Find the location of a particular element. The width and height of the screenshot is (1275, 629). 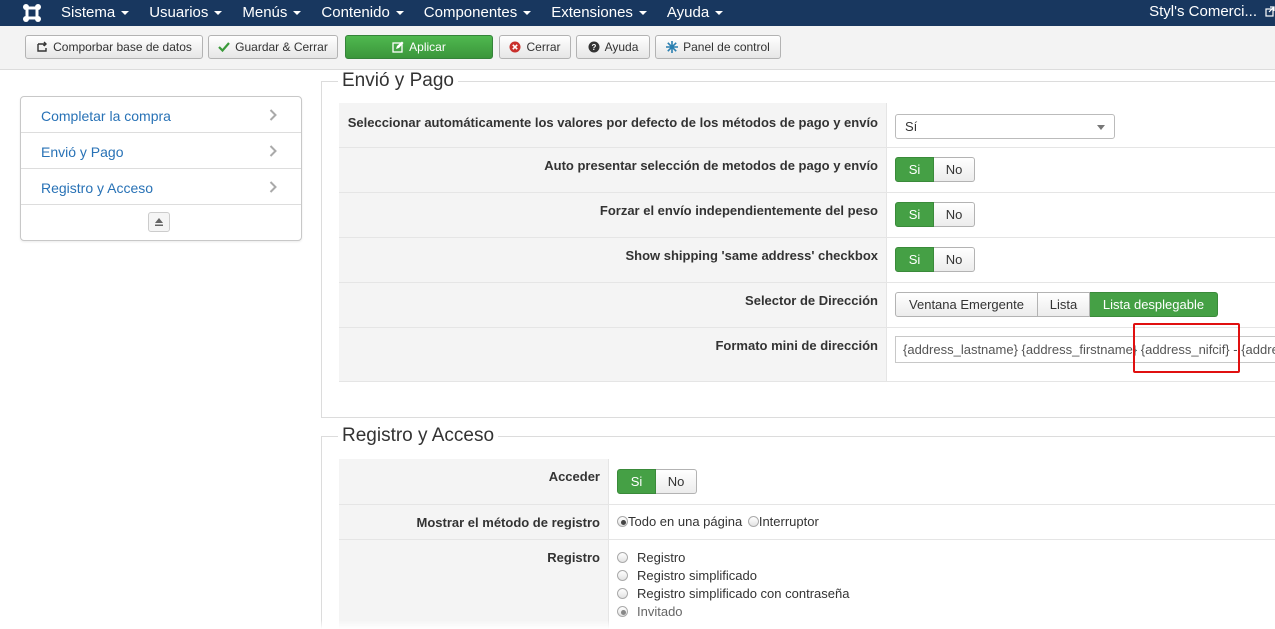

show-method-radio-group: Todo en una página Interruptor is located at coordinates (718, 521).